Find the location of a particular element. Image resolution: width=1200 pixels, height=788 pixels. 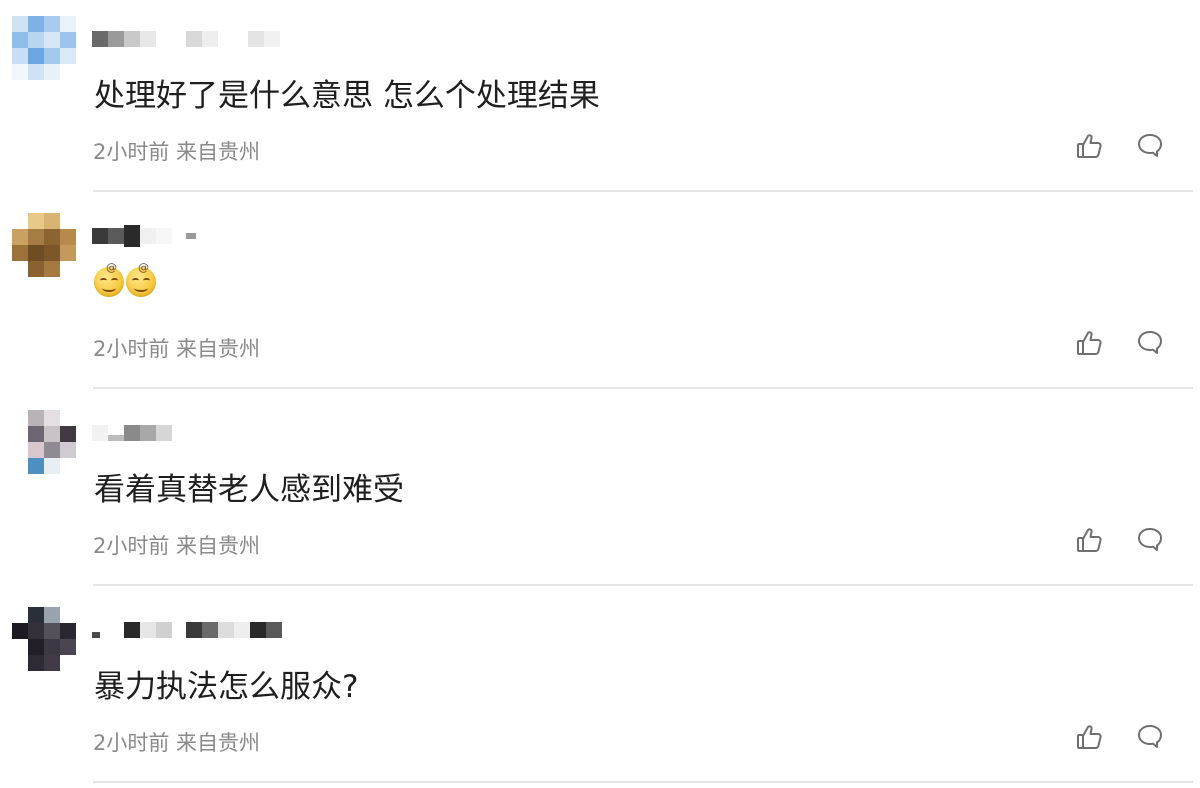

comment-text: 暴力执法怎么服众? is located at coordinates (226, 687).